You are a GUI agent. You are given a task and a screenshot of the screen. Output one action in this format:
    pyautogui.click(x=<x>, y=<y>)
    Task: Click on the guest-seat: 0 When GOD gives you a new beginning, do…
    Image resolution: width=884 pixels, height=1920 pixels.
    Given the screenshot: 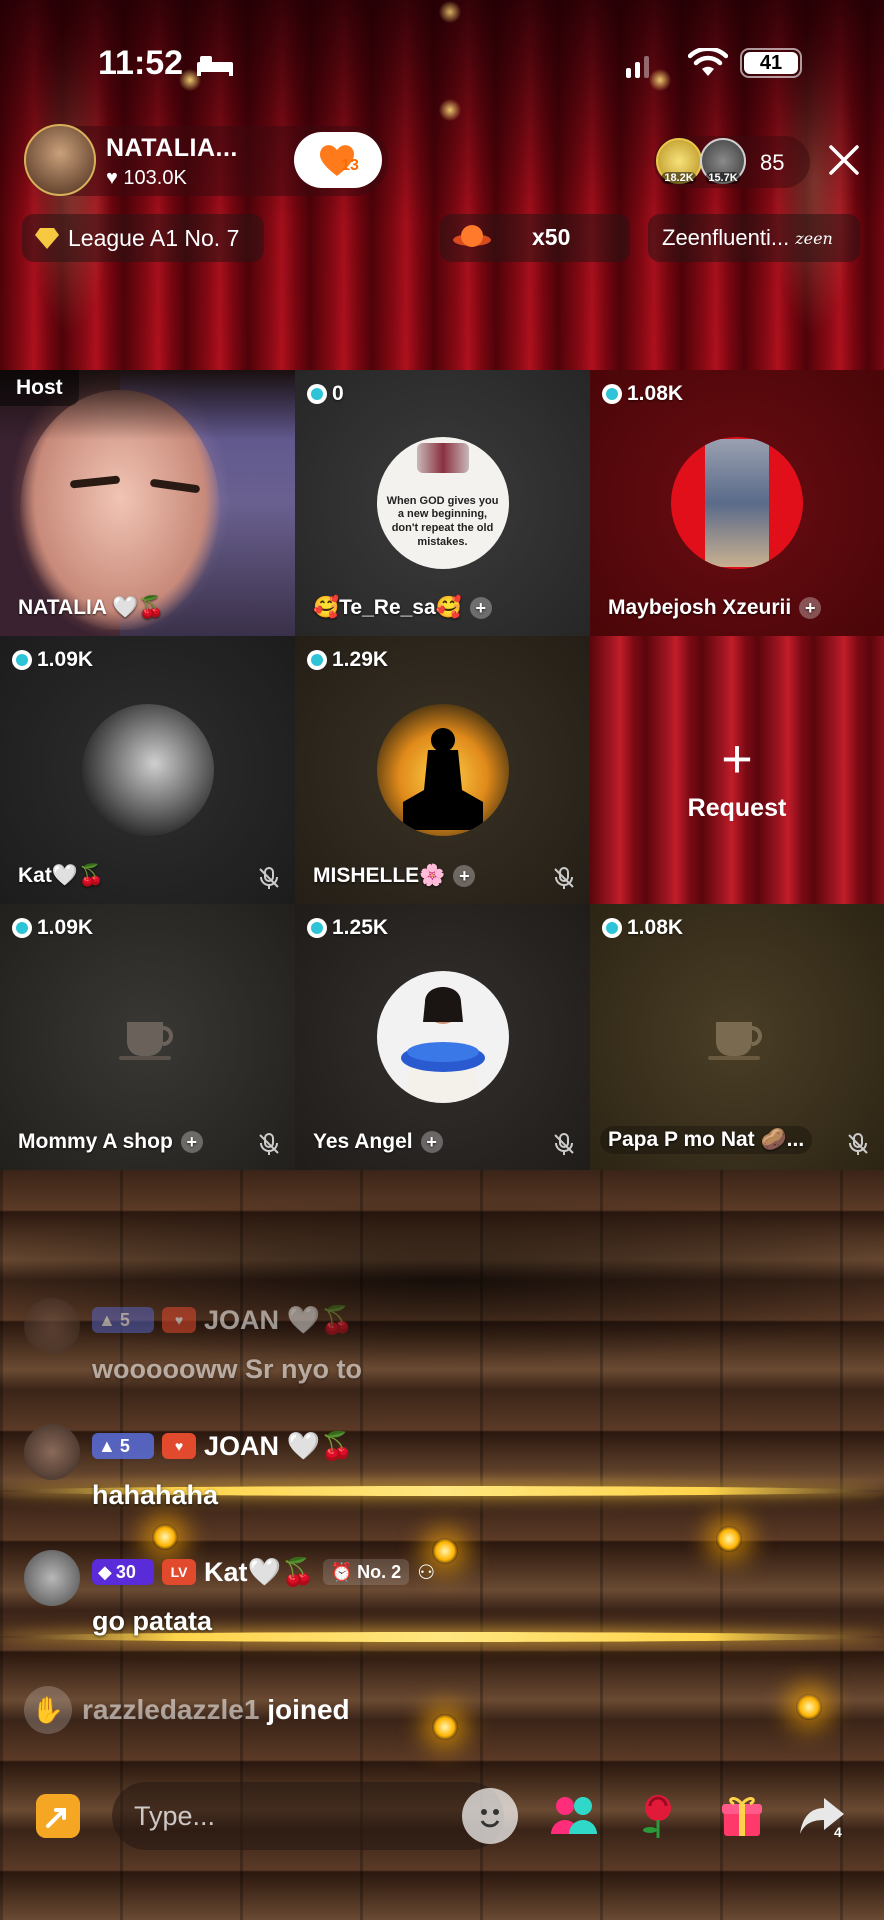 What is the action you would take?
    pyautogui.click(x=442, y=503)
    